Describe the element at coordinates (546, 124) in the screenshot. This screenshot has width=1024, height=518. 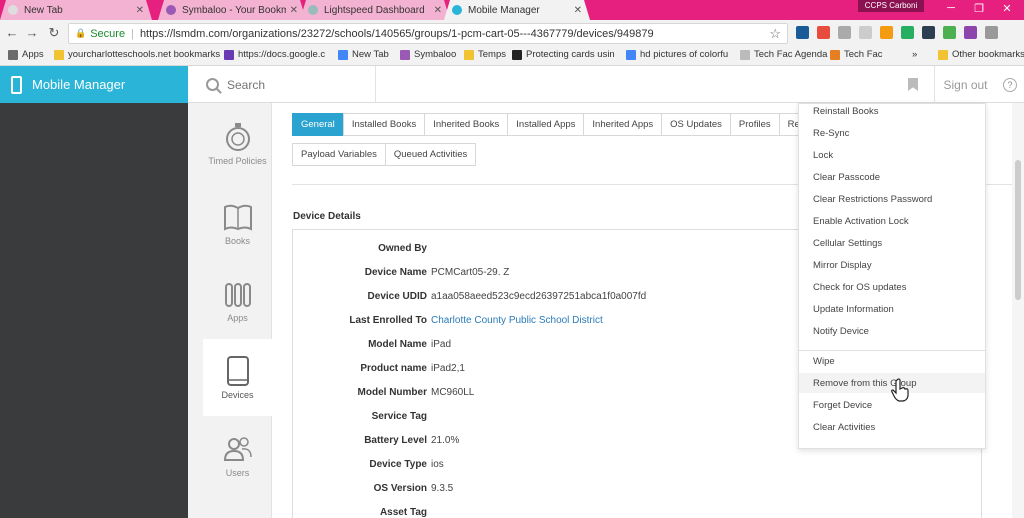
I see `tab-installed-apps: Installed Apps` at that location.